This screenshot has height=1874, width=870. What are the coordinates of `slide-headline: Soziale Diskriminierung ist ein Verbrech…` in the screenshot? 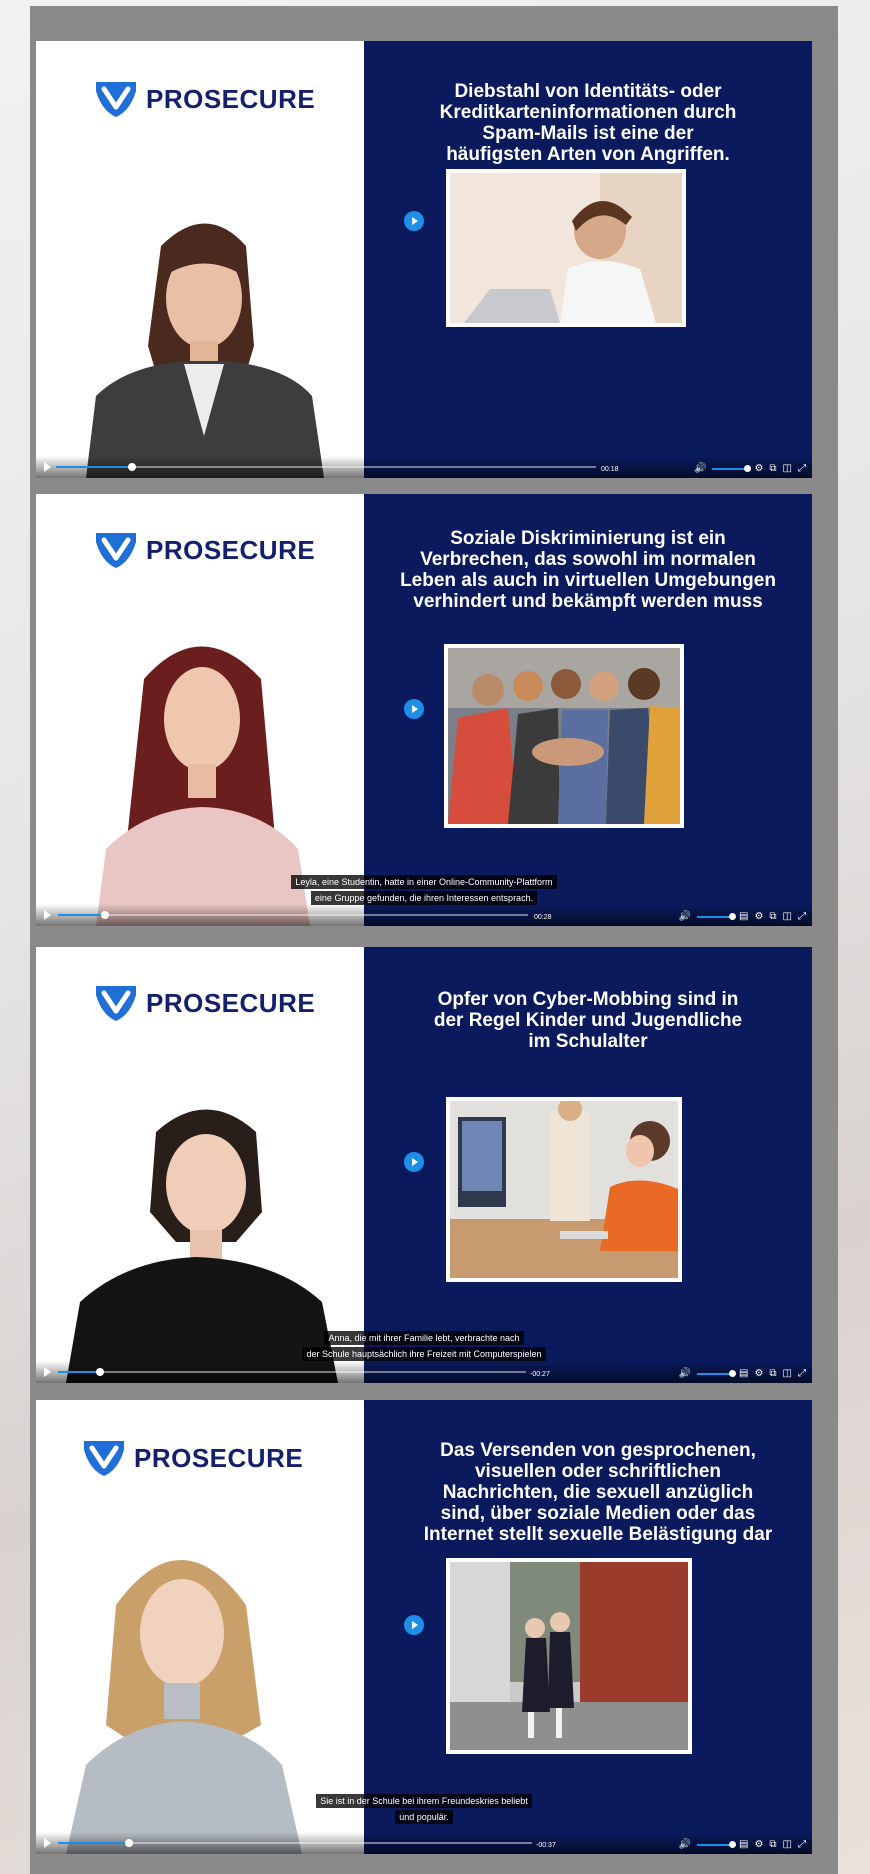 It's located at (588, 570).